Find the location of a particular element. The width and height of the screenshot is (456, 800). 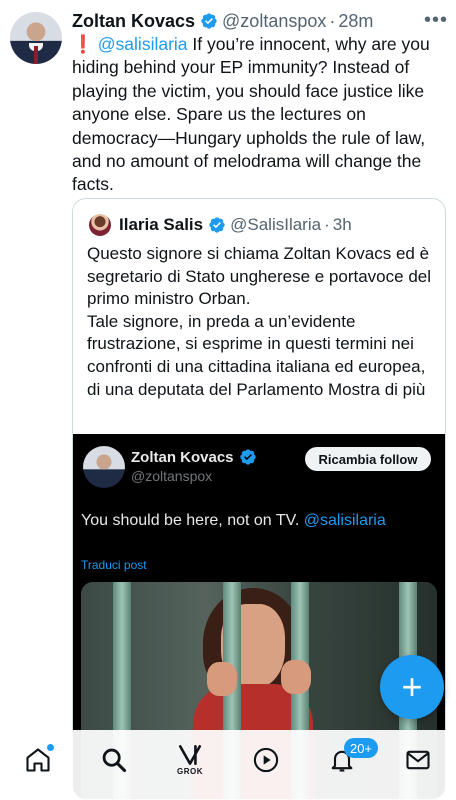

notification-count-badge: 20+ is located at coordinates (361, 748).